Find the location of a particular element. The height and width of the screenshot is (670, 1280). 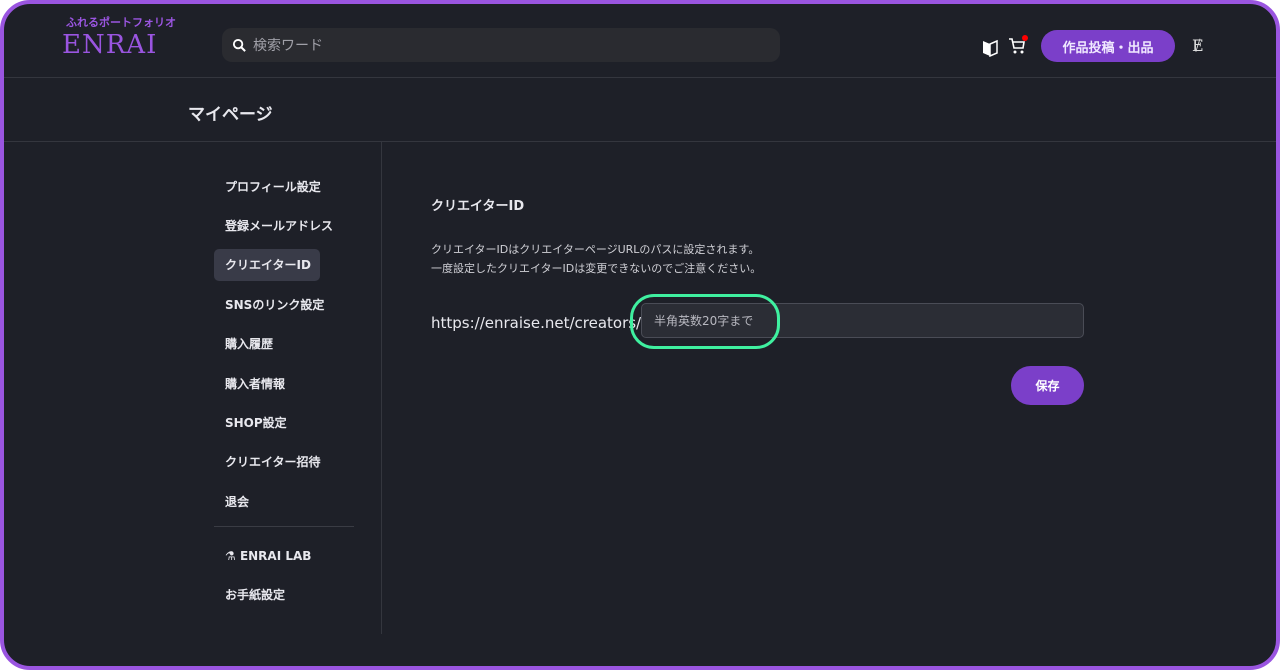

logo: ENRAI is located at coordinates (109, 45).